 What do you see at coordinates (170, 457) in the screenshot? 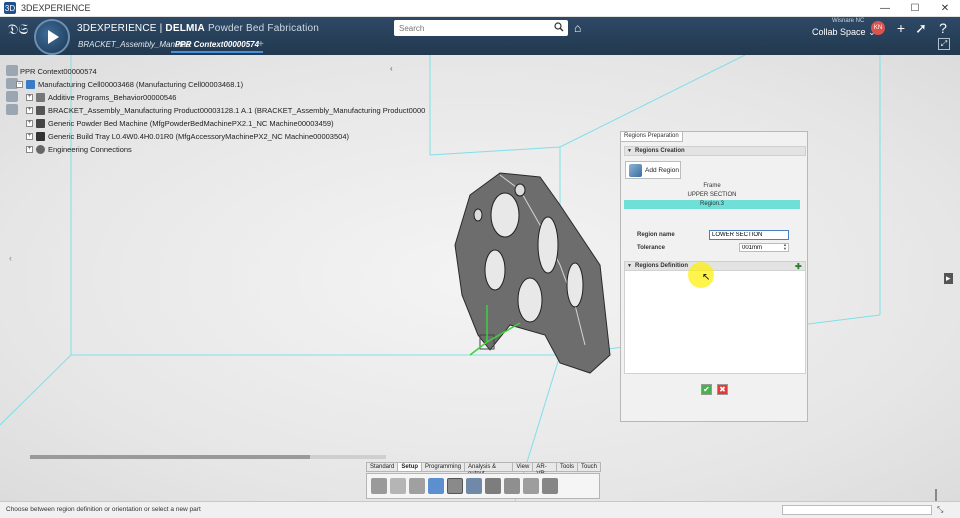
I see `scrollbar-thumb` at bounding box center [170, 457].